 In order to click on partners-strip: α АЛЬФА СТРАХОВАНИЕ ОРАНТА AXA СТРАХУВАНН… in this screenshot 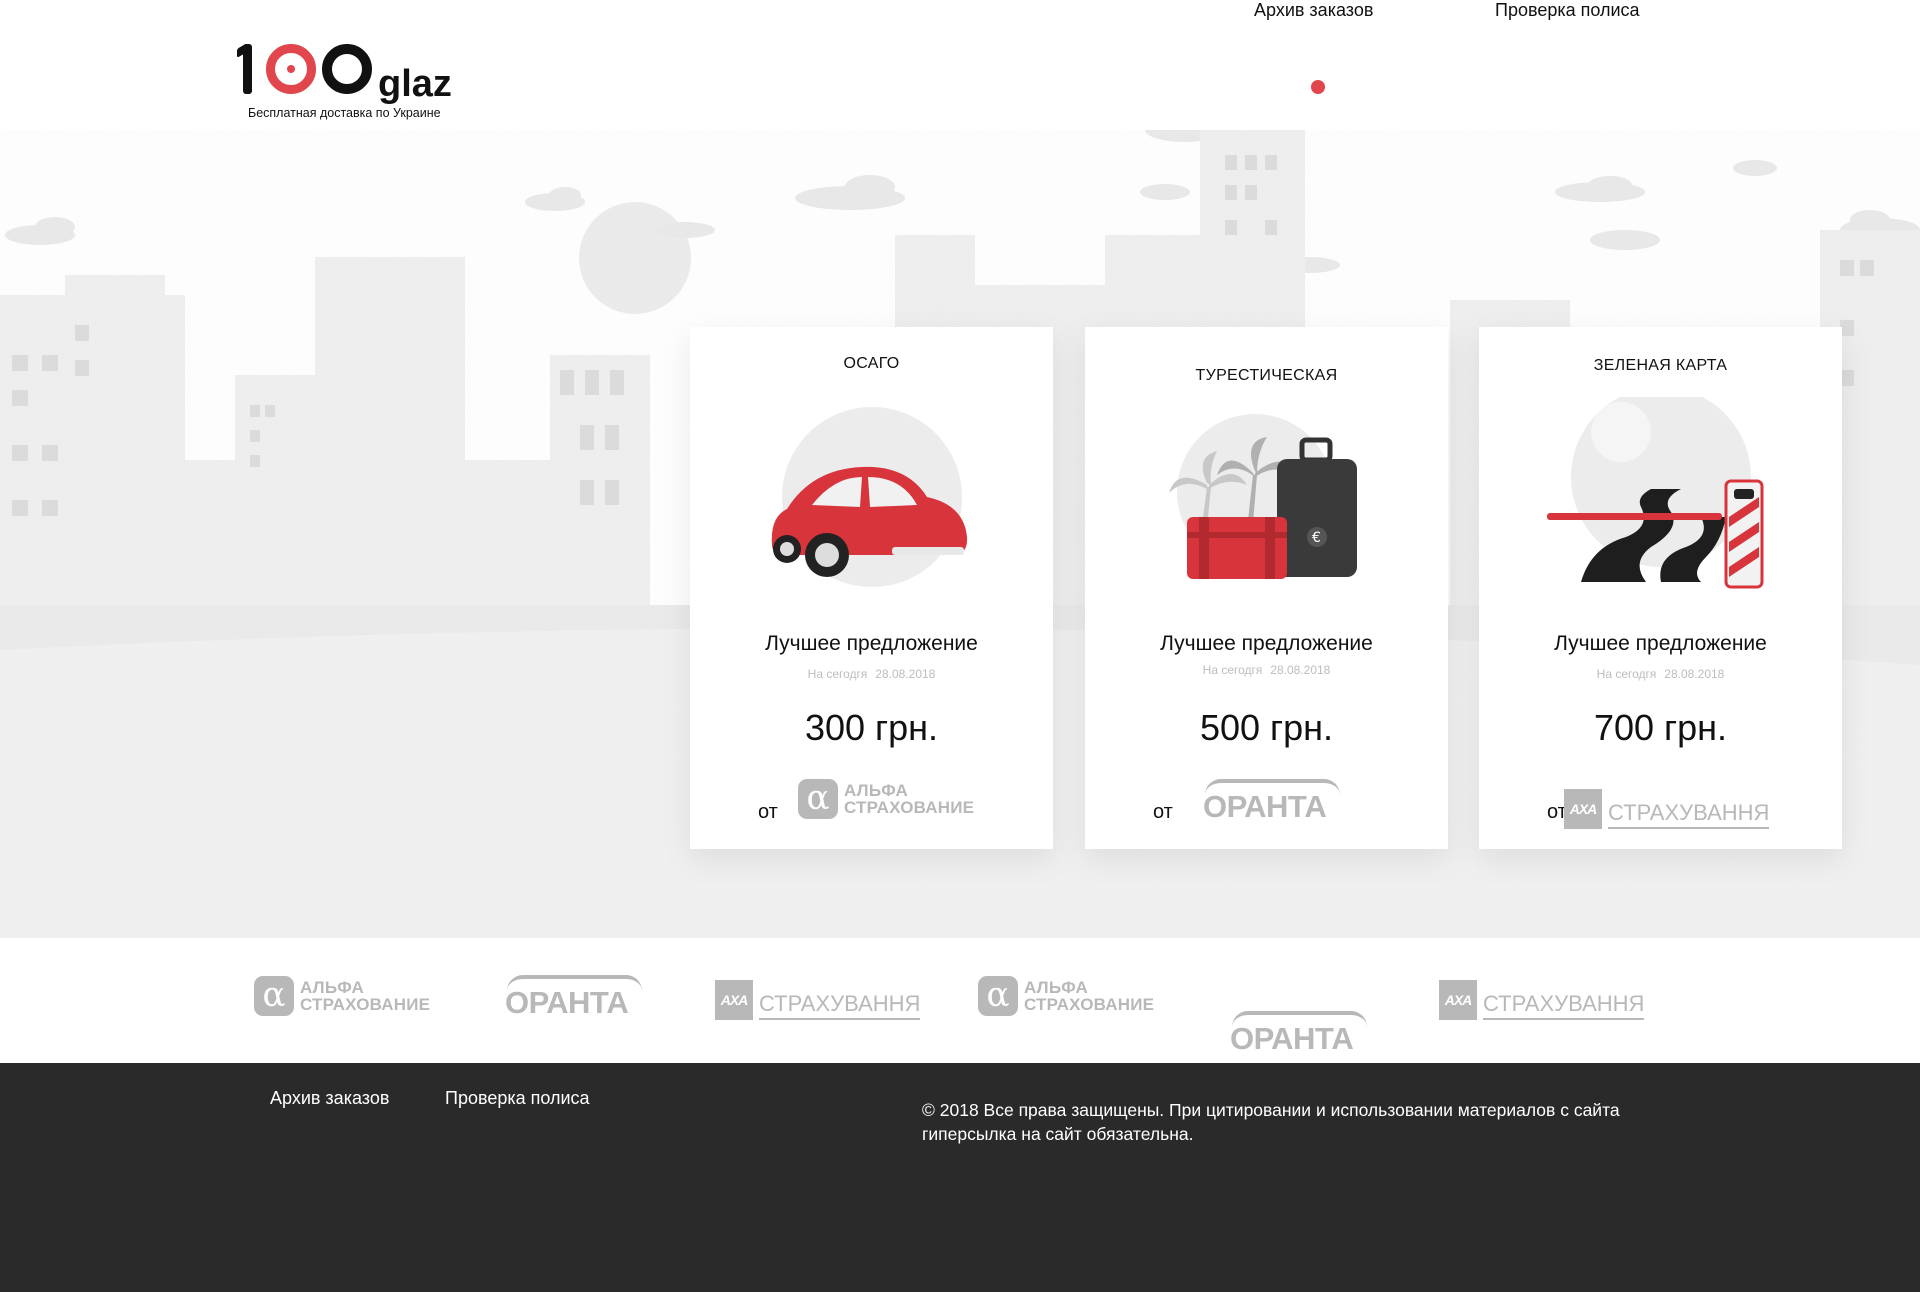, I will do `click(960, 1000)`.